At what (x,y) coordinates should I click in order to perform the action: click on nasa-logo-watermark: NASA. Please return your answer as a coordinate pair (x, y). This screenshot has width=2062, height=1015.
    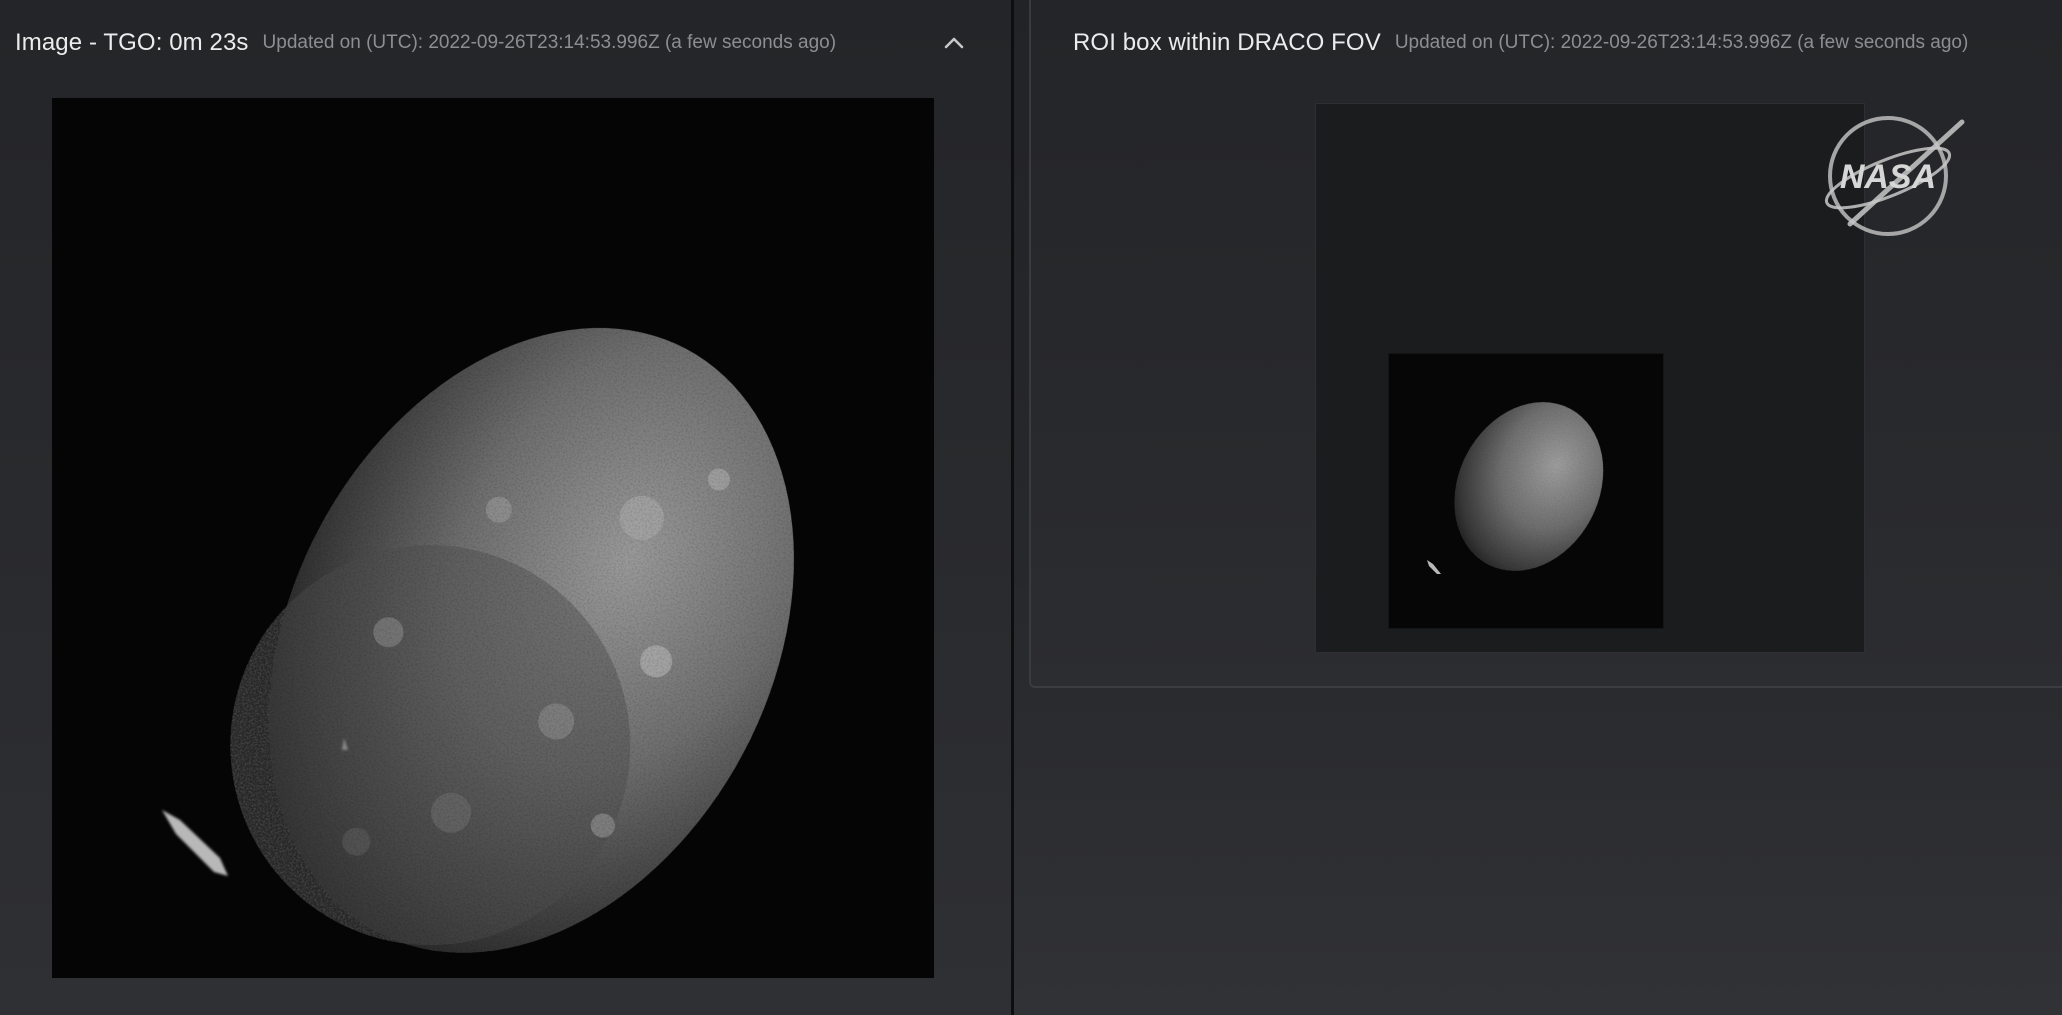
    Looking at the image, I should click on (1890, 177).